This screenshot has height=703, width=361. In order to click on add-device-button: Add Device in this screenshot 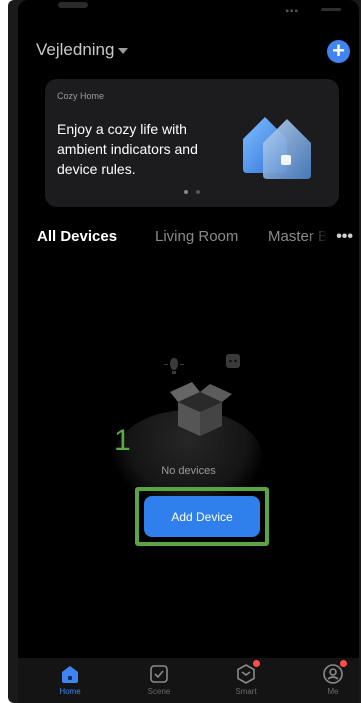, I will do `click(202, 516)`.